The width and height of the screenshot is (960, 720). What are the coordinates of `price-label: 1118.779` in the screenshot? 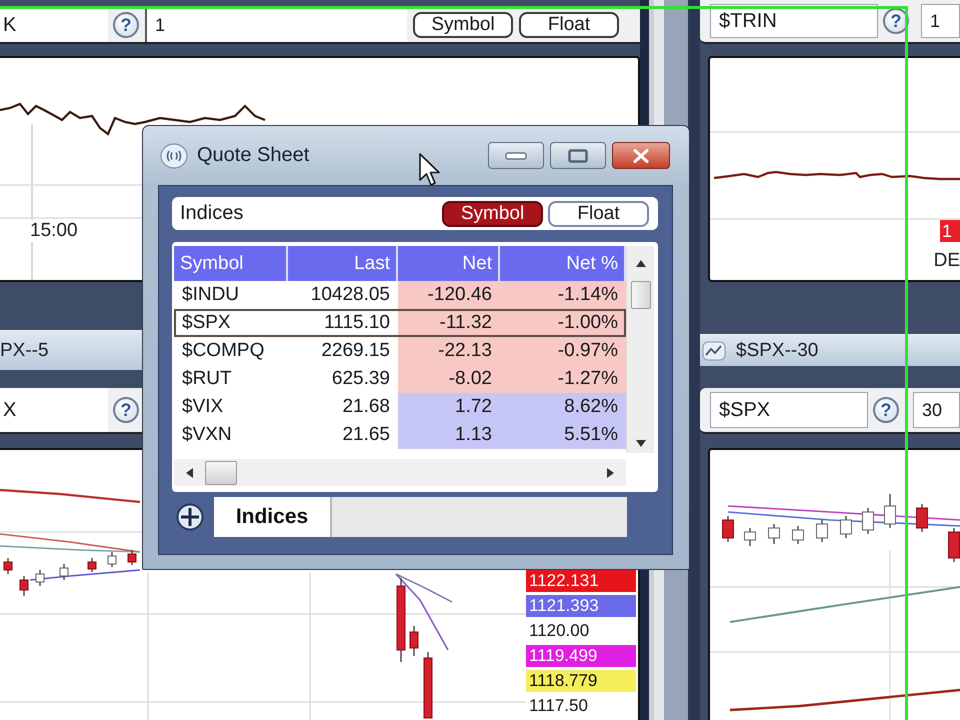 It's located at (581, 681).